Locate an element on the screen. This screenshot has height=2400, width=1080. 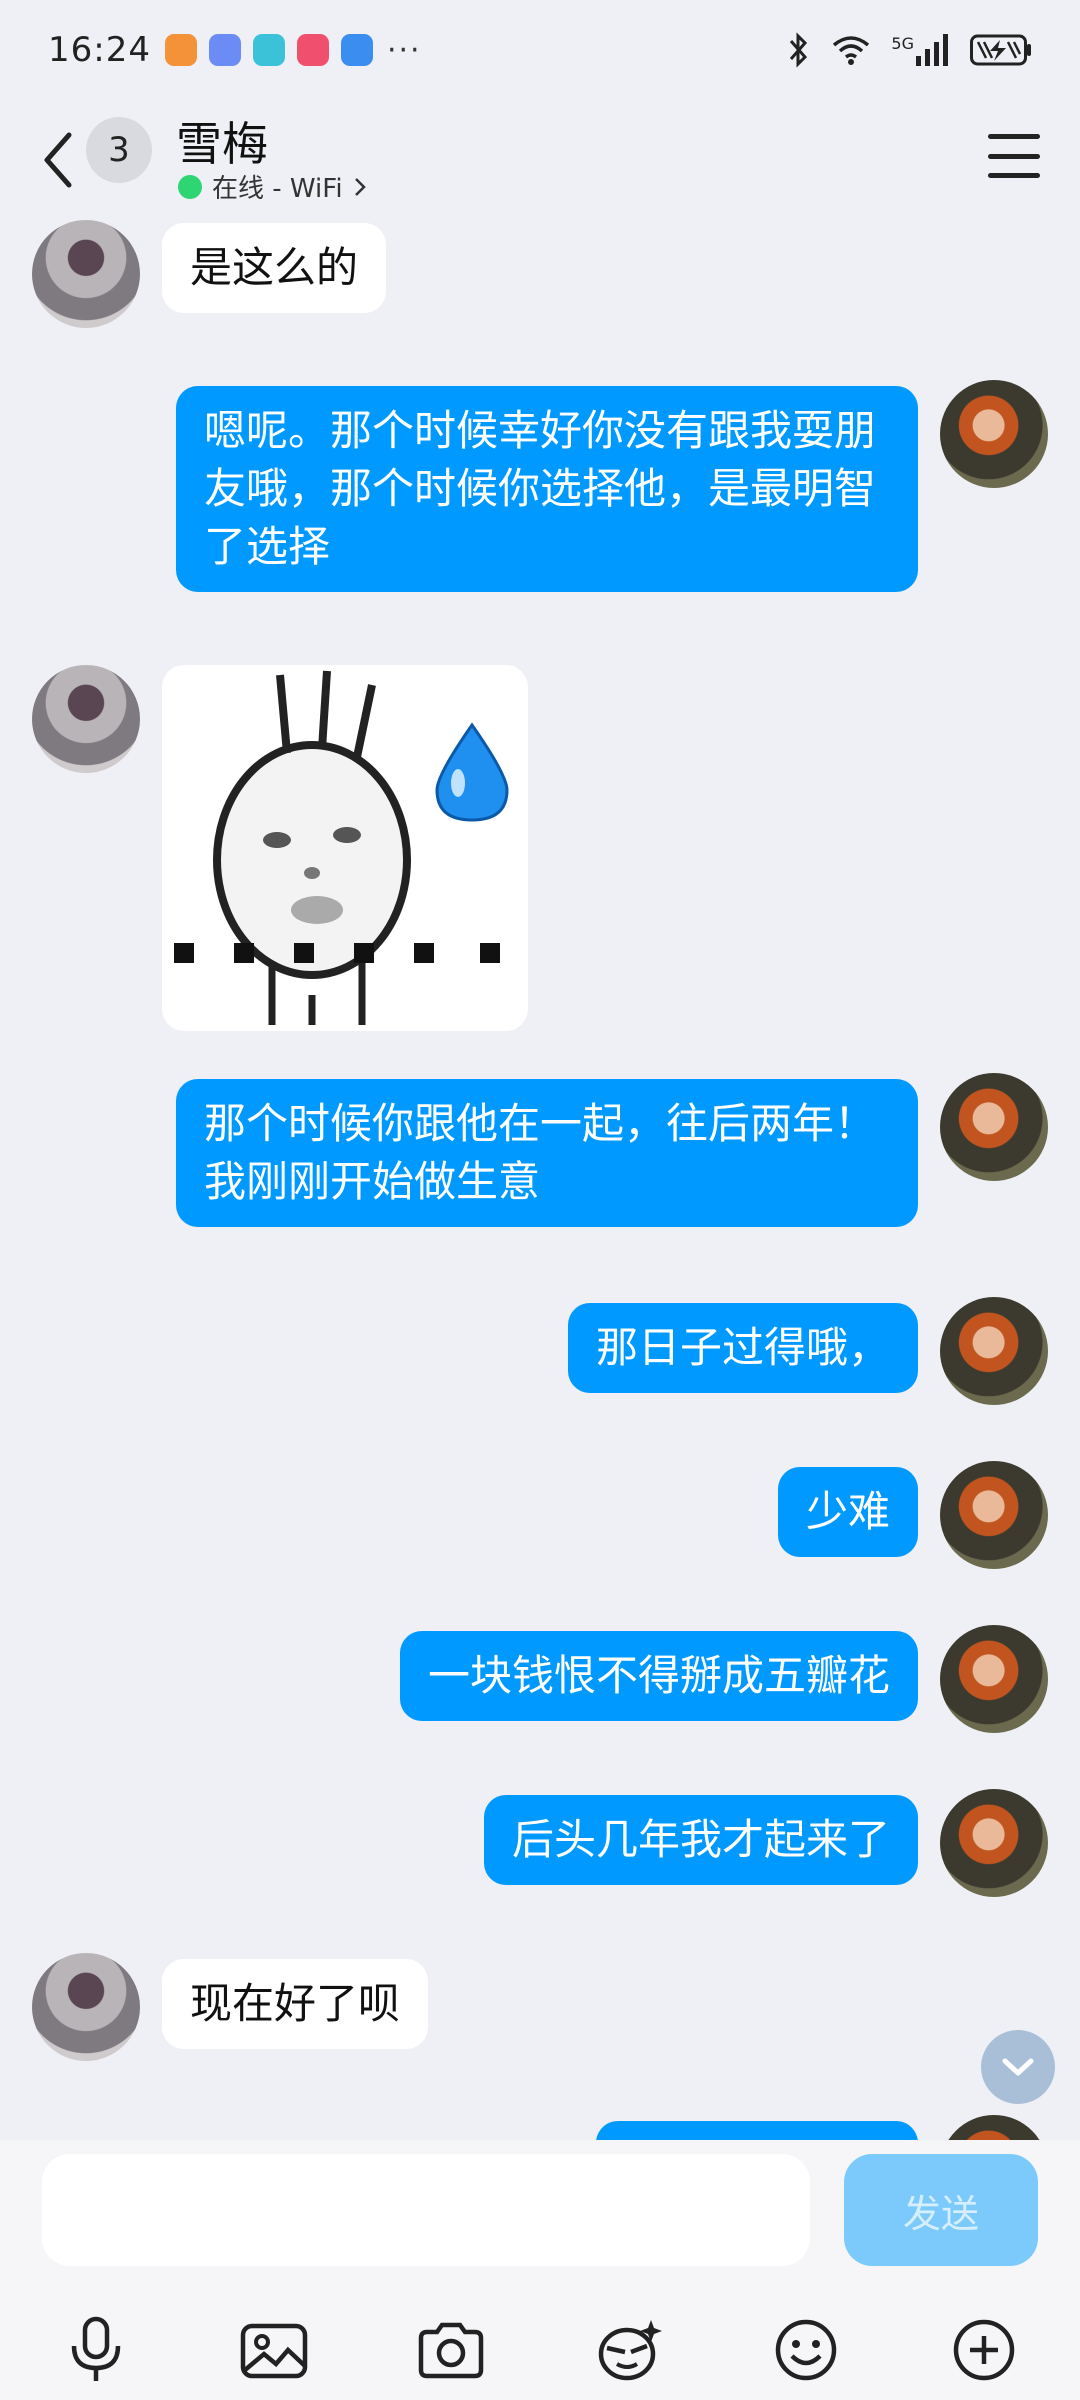
status-app-icons is located at coordinates (268, 50).